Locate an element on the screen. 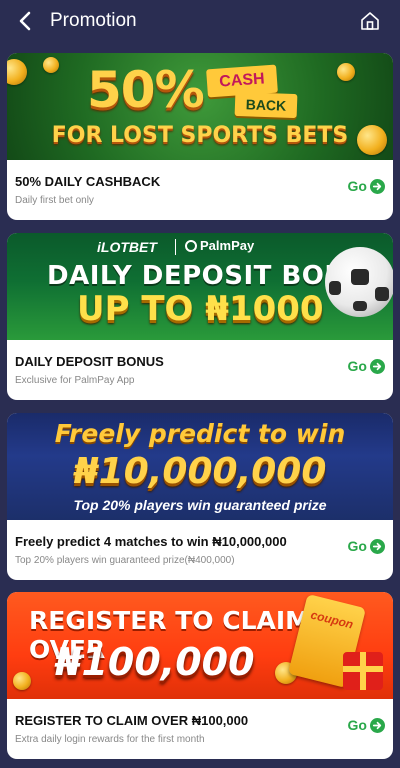  banner-amount: ₦100,000 is located at coordinates (155, 662).